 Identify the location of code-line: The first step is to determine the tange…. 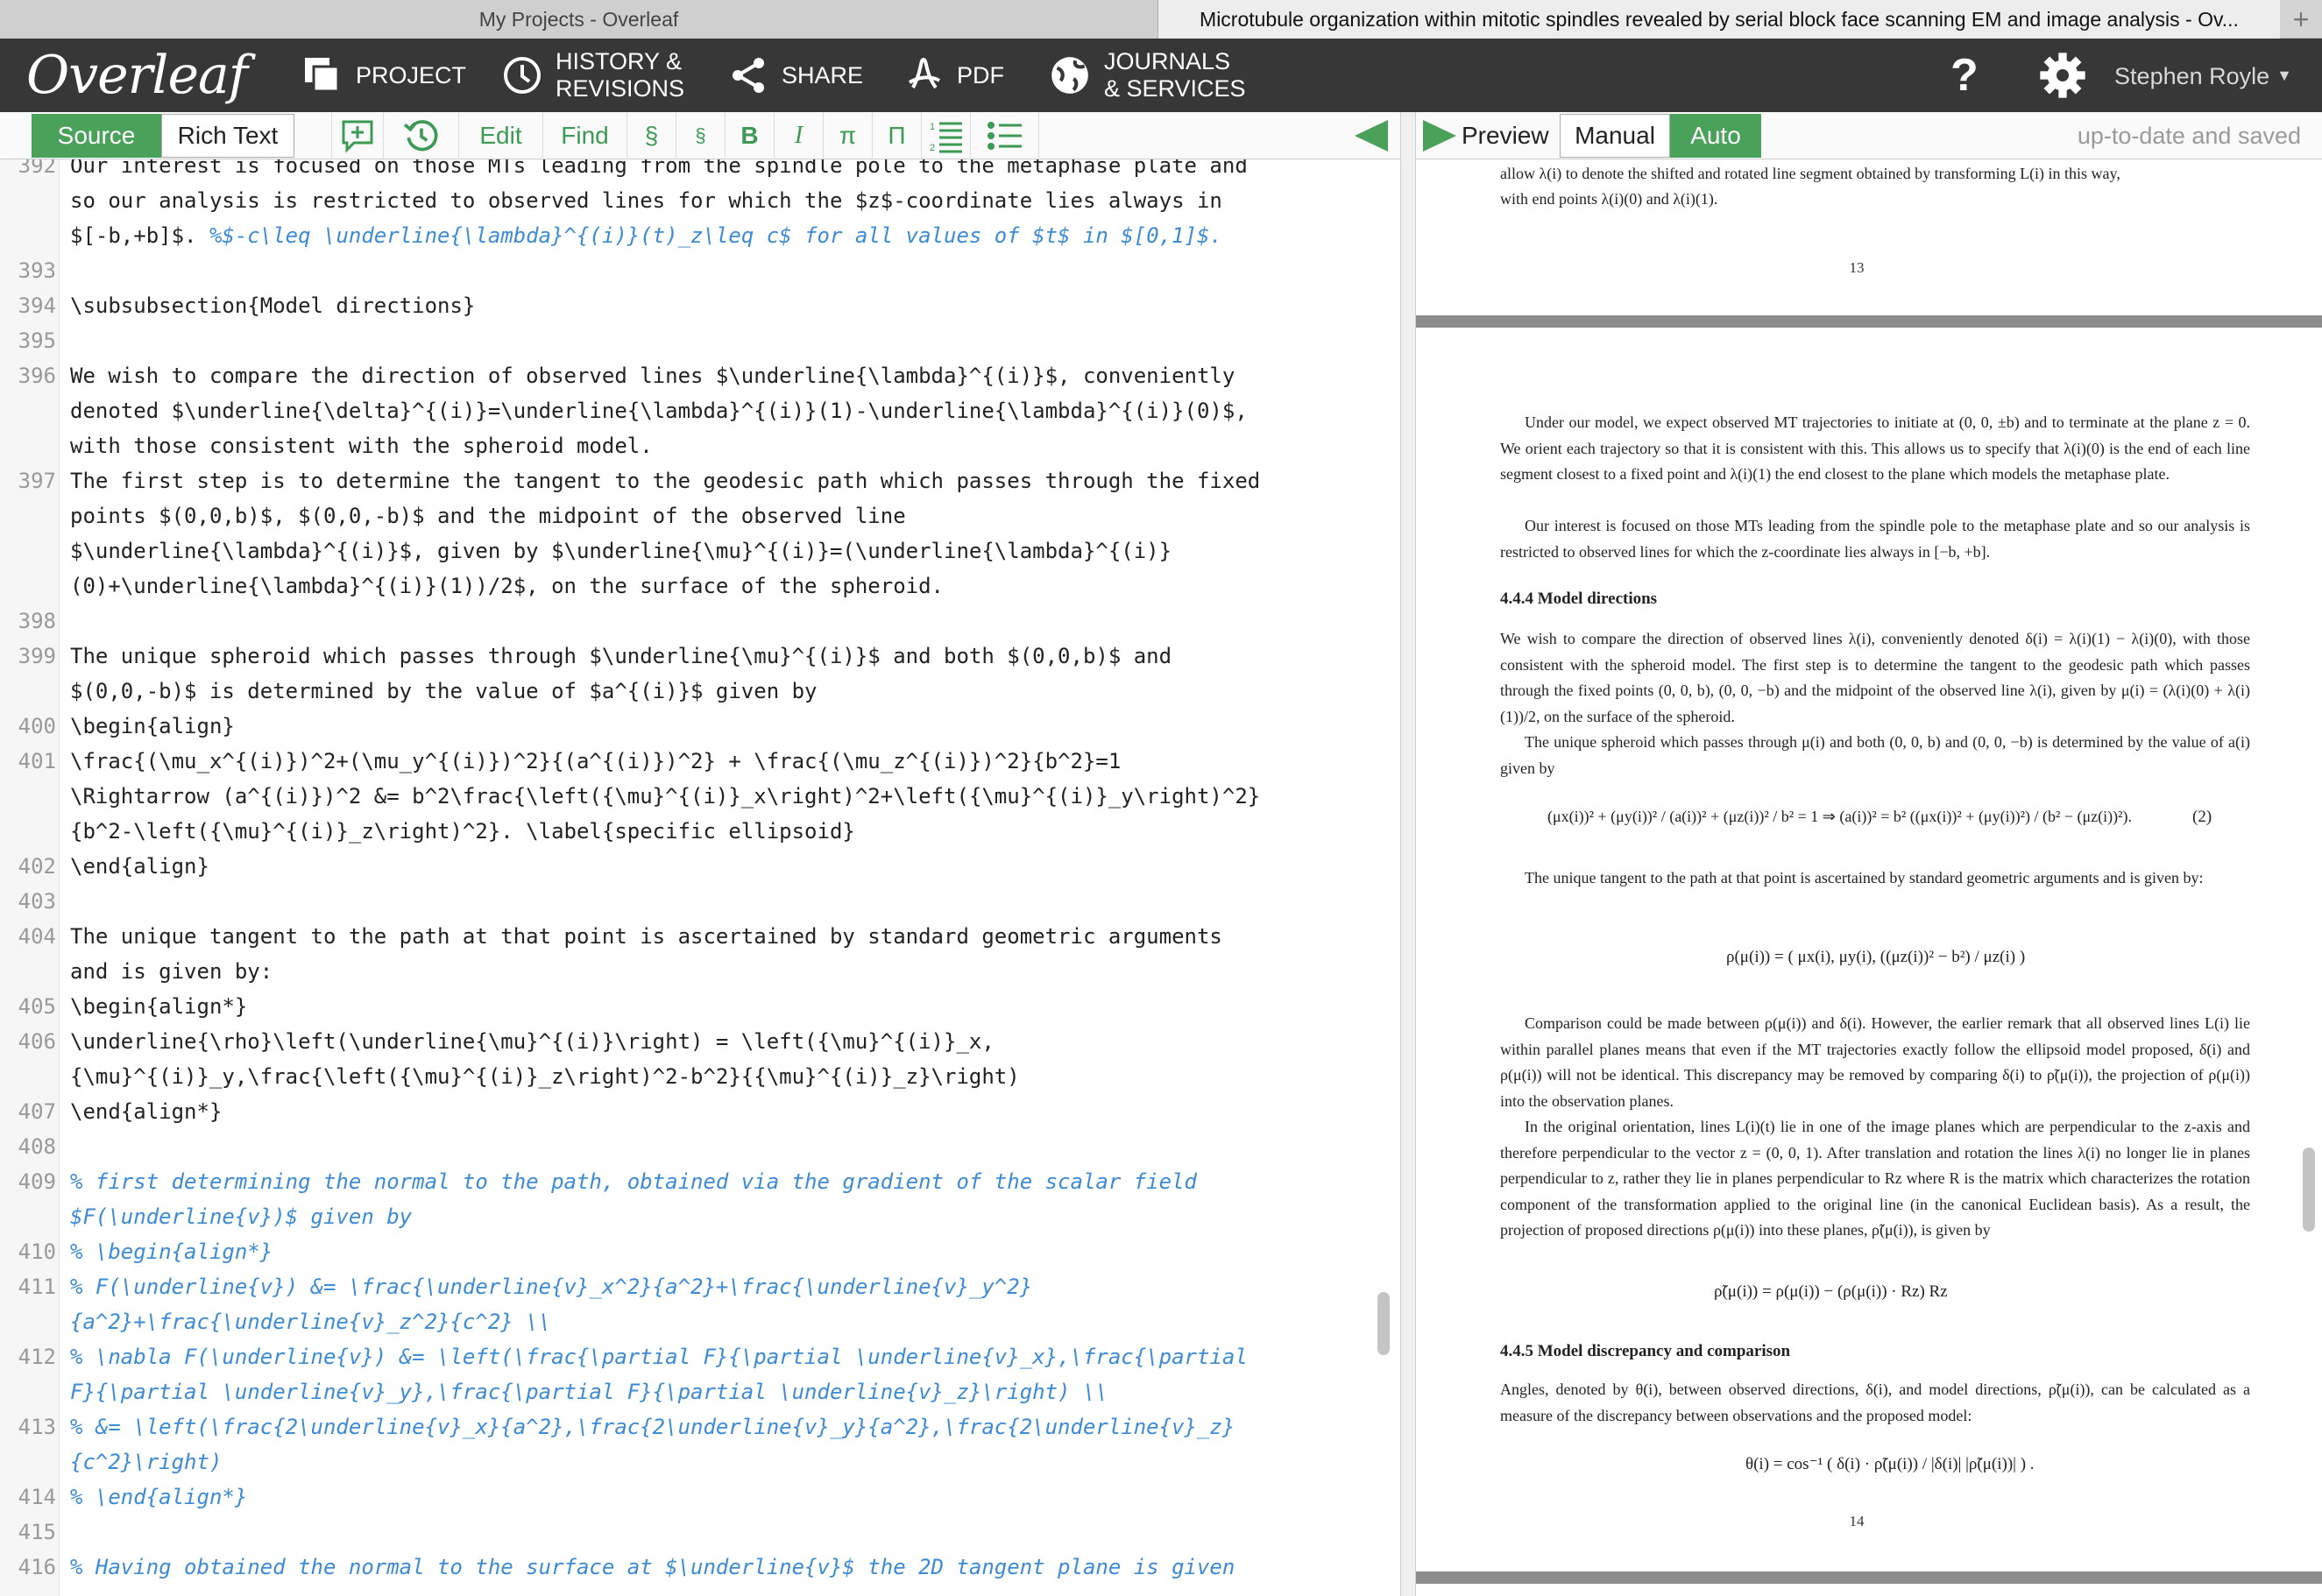
(727, 480).